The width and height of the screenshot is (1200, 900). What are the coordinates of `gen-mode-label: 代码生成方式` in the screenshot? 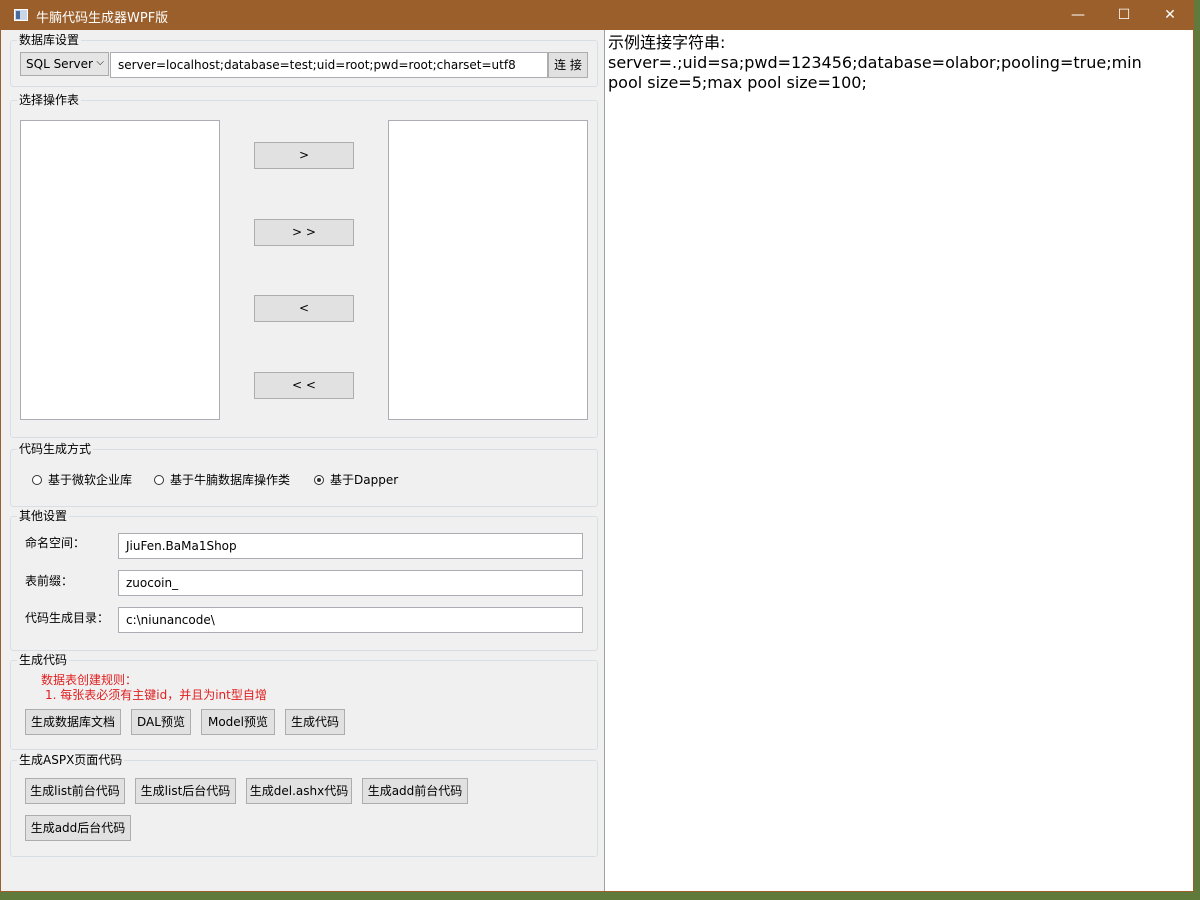 It's located at (55, 449).